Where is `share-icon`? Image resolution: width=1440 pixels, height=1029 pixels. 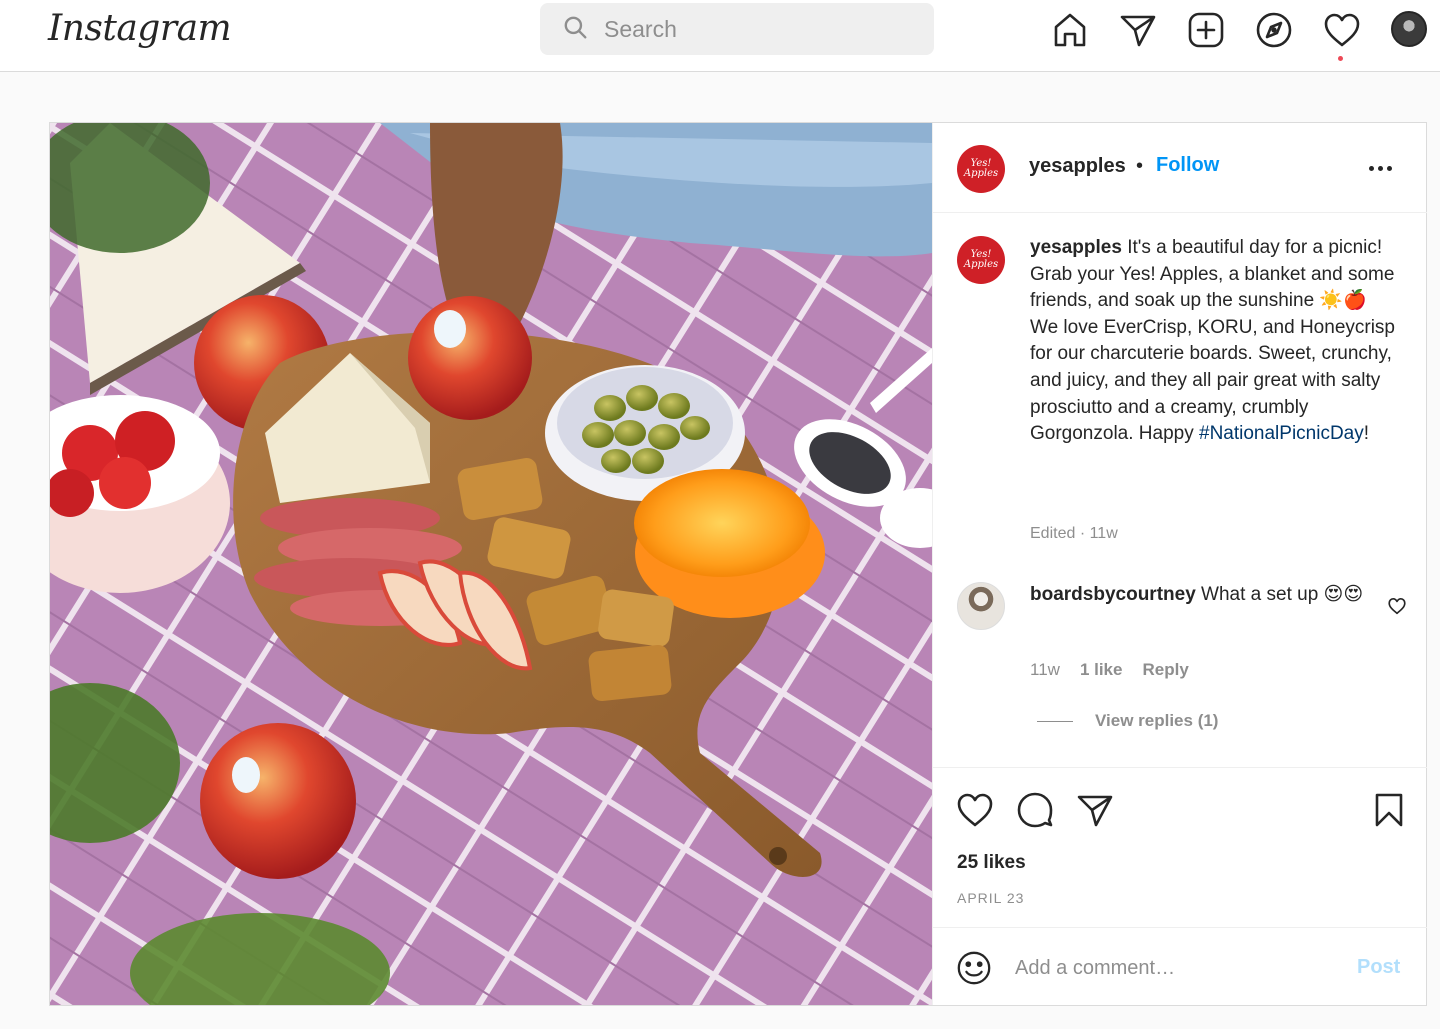 share-icon is located at coordinates (1095, 810).